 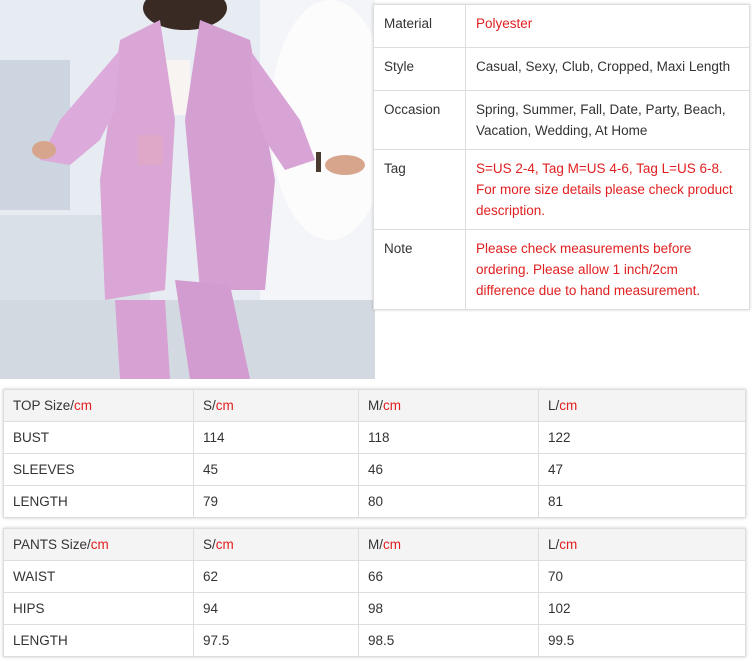 I want to click on measure-value: 62, so click(x=276, y=576).